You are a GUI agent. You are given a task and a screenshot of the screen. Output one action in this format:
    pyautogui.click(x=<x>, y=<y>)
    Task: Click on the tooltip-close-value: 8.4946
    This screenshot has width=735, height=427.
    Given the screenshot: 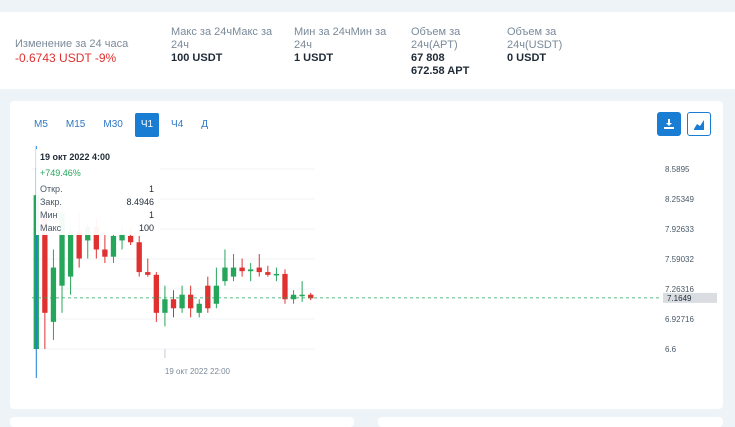 What is the action you would take?
    pyautogui.click(x=140, y=202)
    